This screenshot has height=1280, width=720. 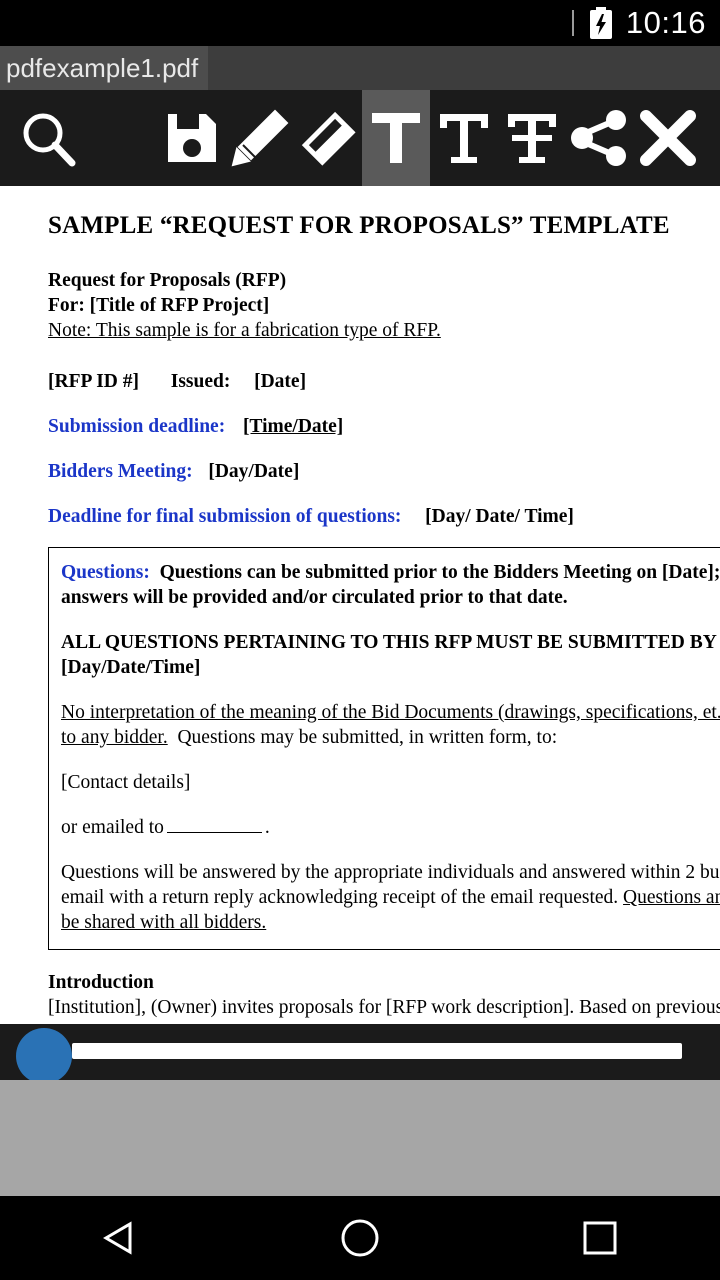 I want to click on or-emailed-suffix: ., so click(x=267, y=827).